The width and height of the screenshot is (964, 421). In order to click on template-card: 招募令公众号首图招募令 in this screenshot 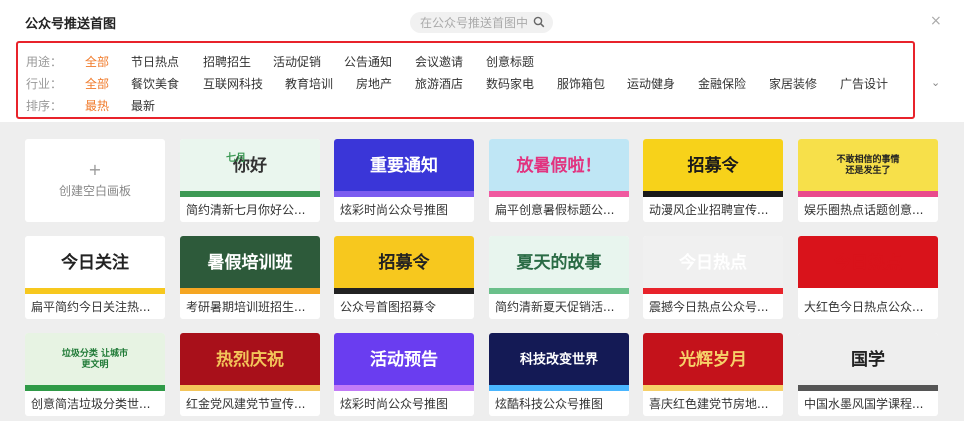, I will do `click(404, 277)`.